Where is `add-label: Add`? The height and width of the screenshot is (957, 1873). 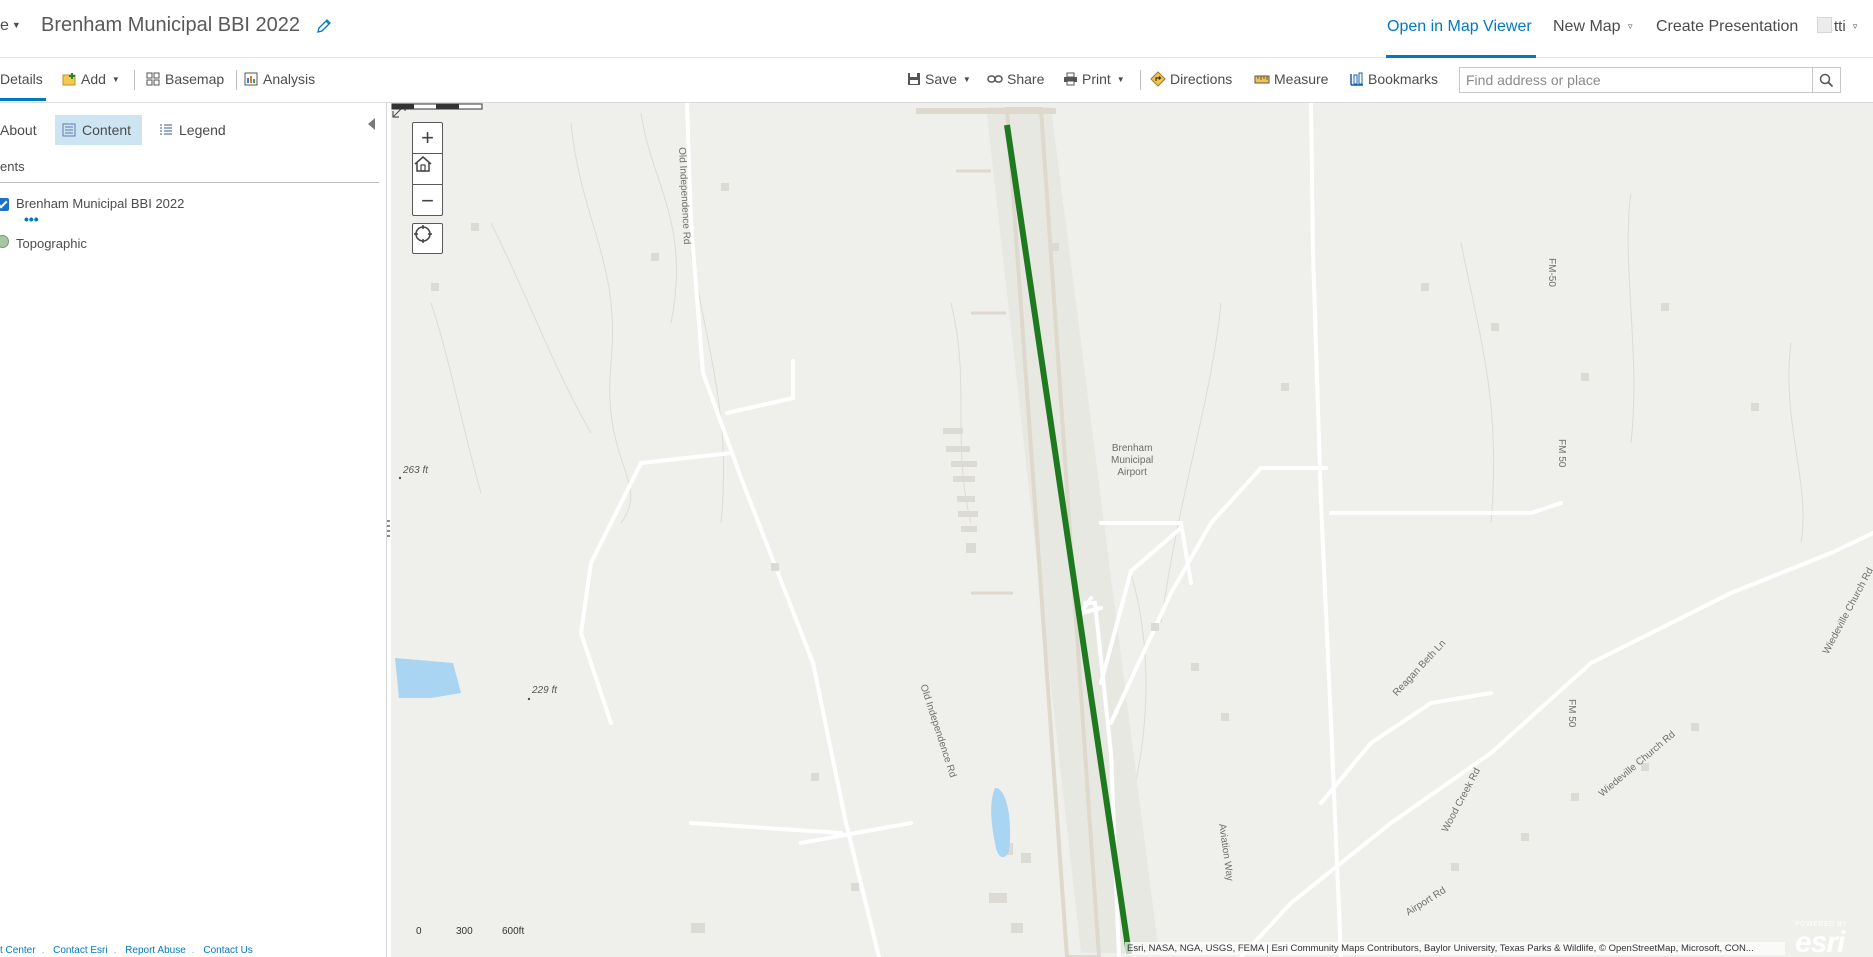
add-label: Add is located at coordinates (93, 79).